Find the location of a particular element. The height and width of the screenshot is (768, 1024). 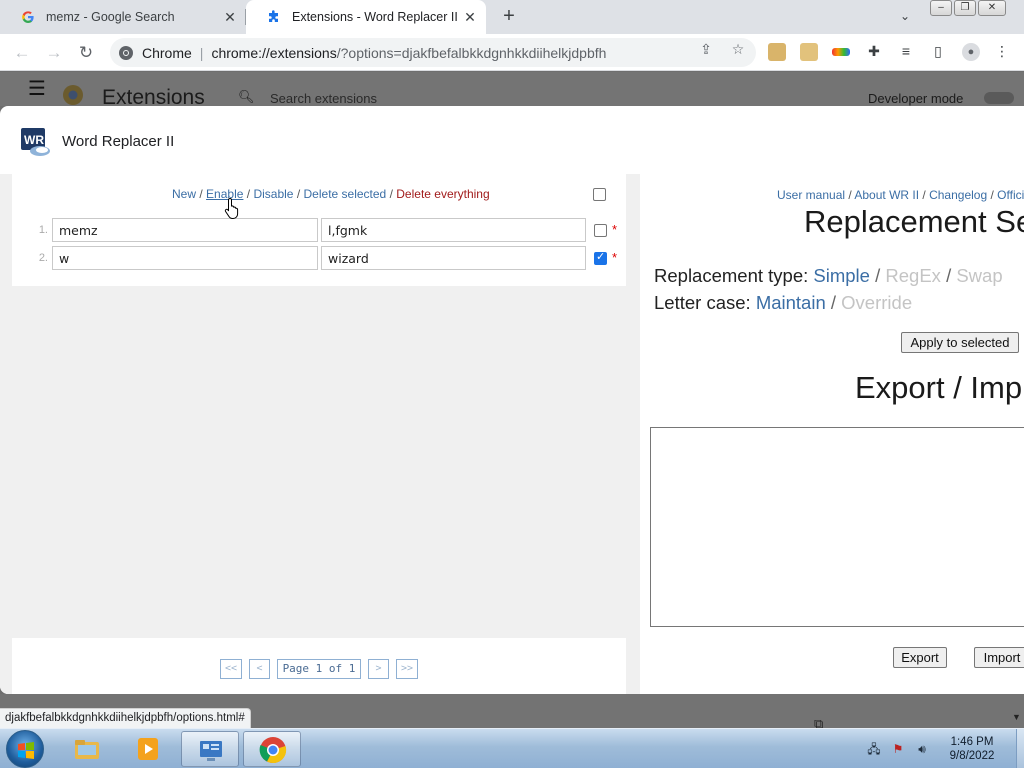

maintain-option: Maintain is located at coordinates (791, 302).